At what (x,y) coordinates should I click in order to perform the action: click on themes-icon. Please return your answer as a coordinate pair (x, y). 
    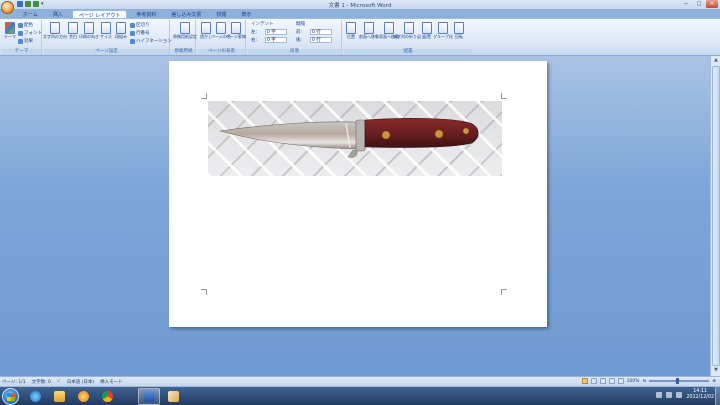
    Looking at the image, I should click on (10, 28).